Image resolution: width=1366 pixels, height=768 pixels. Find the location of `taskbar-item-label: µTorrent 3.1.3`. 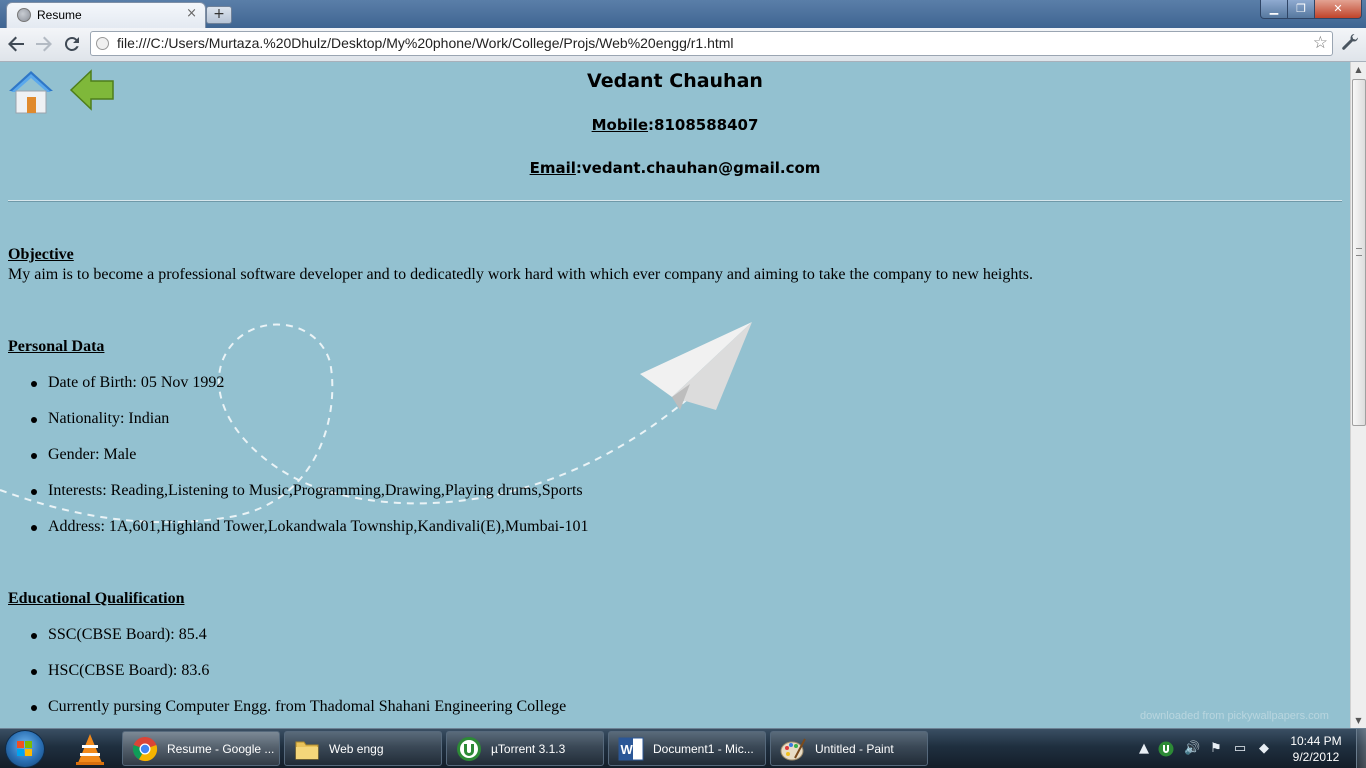

taskbar-item-label: µTorrent 3.1.3 is located at coordinates (528, 749).